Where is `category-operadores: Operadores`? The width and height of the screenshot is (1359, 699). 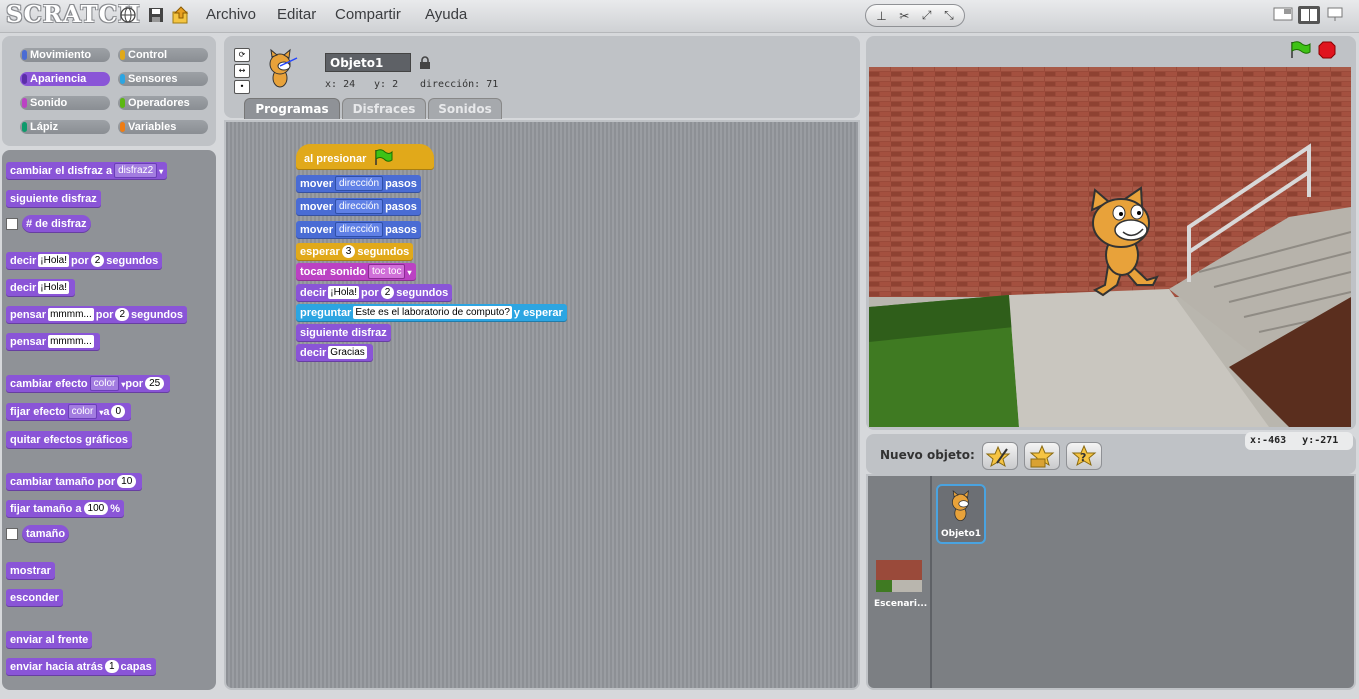
category-operadores: Operadores is located at coordinates (163, 103).